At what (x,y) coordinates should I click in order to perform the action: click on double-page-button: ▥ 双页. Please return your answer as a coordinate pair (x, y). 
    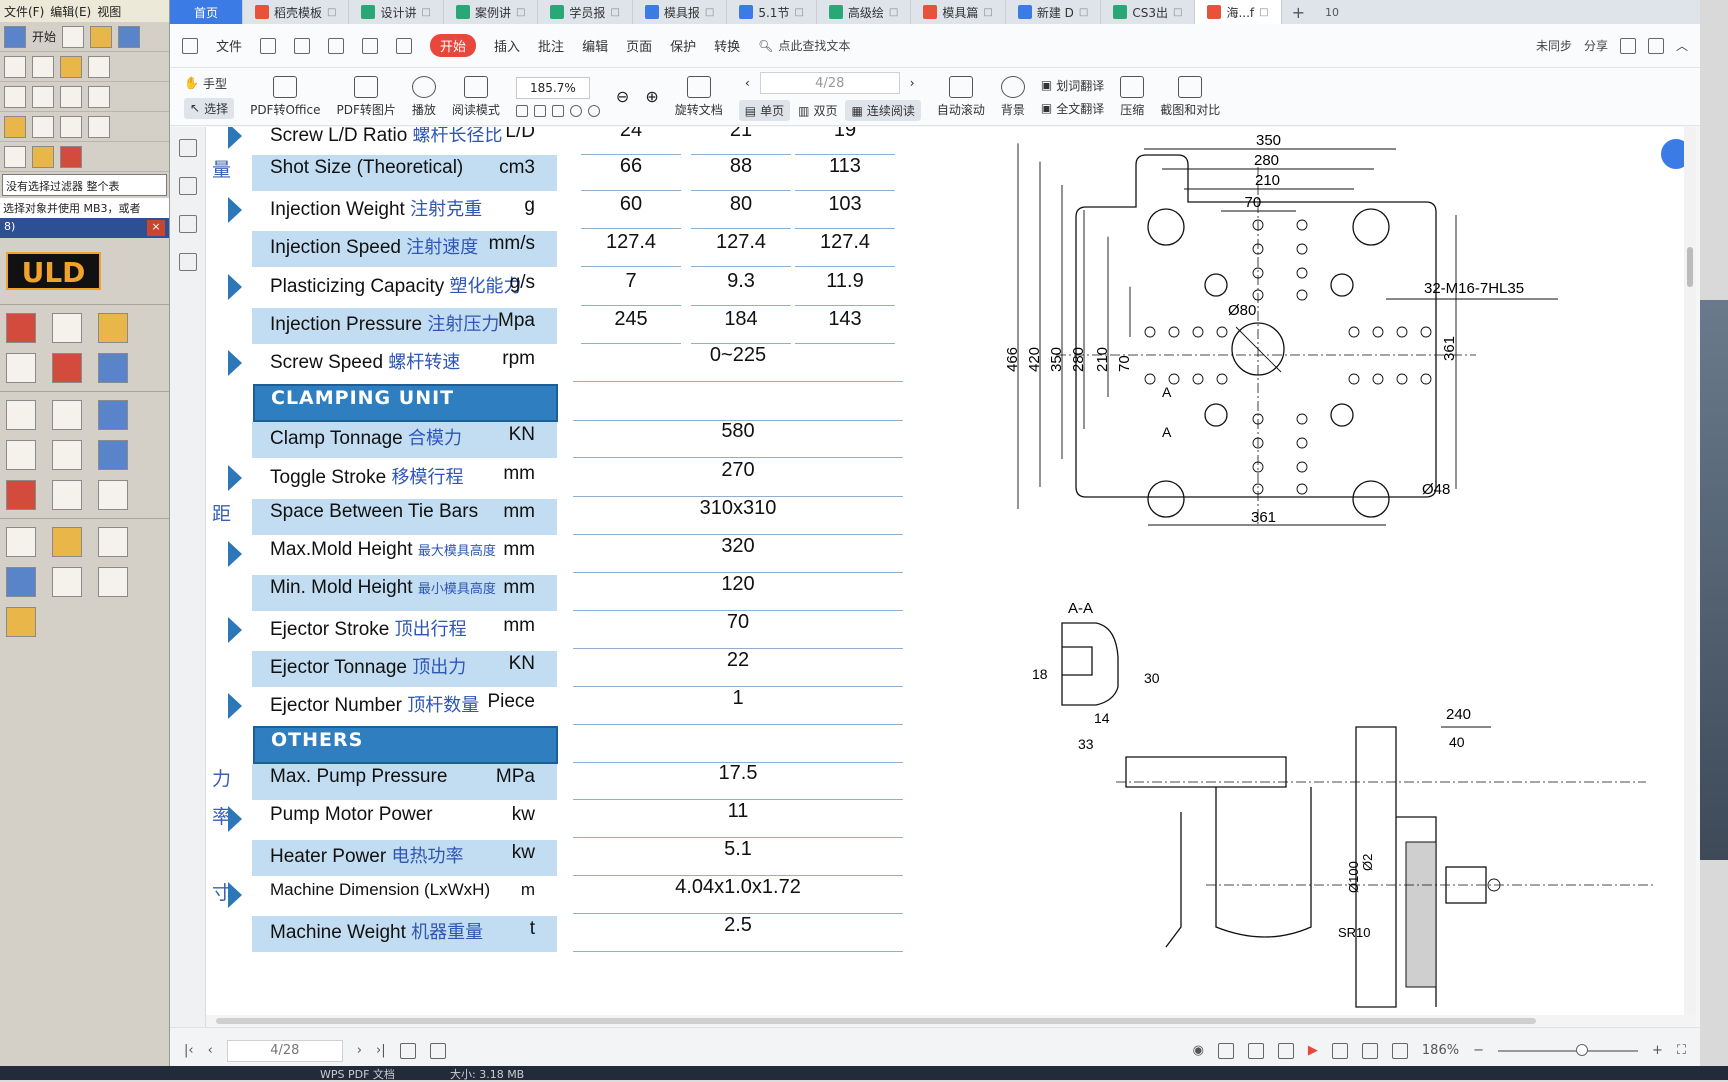
    Looking at the image, I should click on (817, 110).